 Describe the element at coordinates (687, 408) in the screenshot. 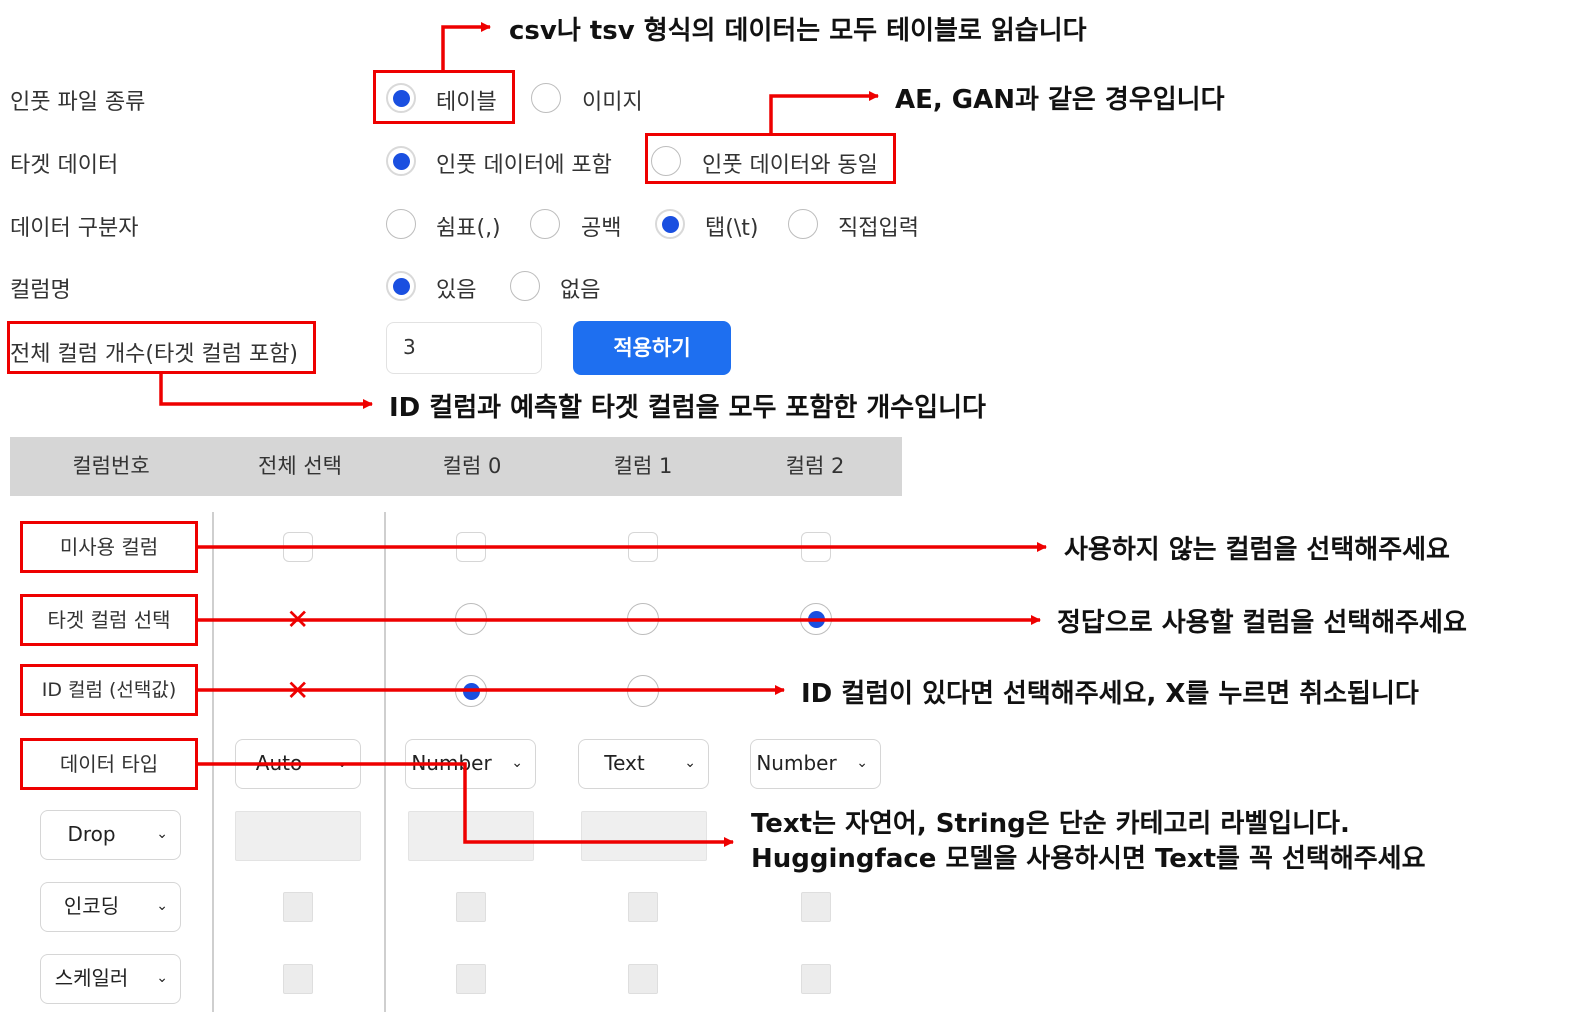

I see `annotation-column-count: ID 컬럼과 예측할 타겟 컬럼을 모두 포함한 개수입니다` at that location.